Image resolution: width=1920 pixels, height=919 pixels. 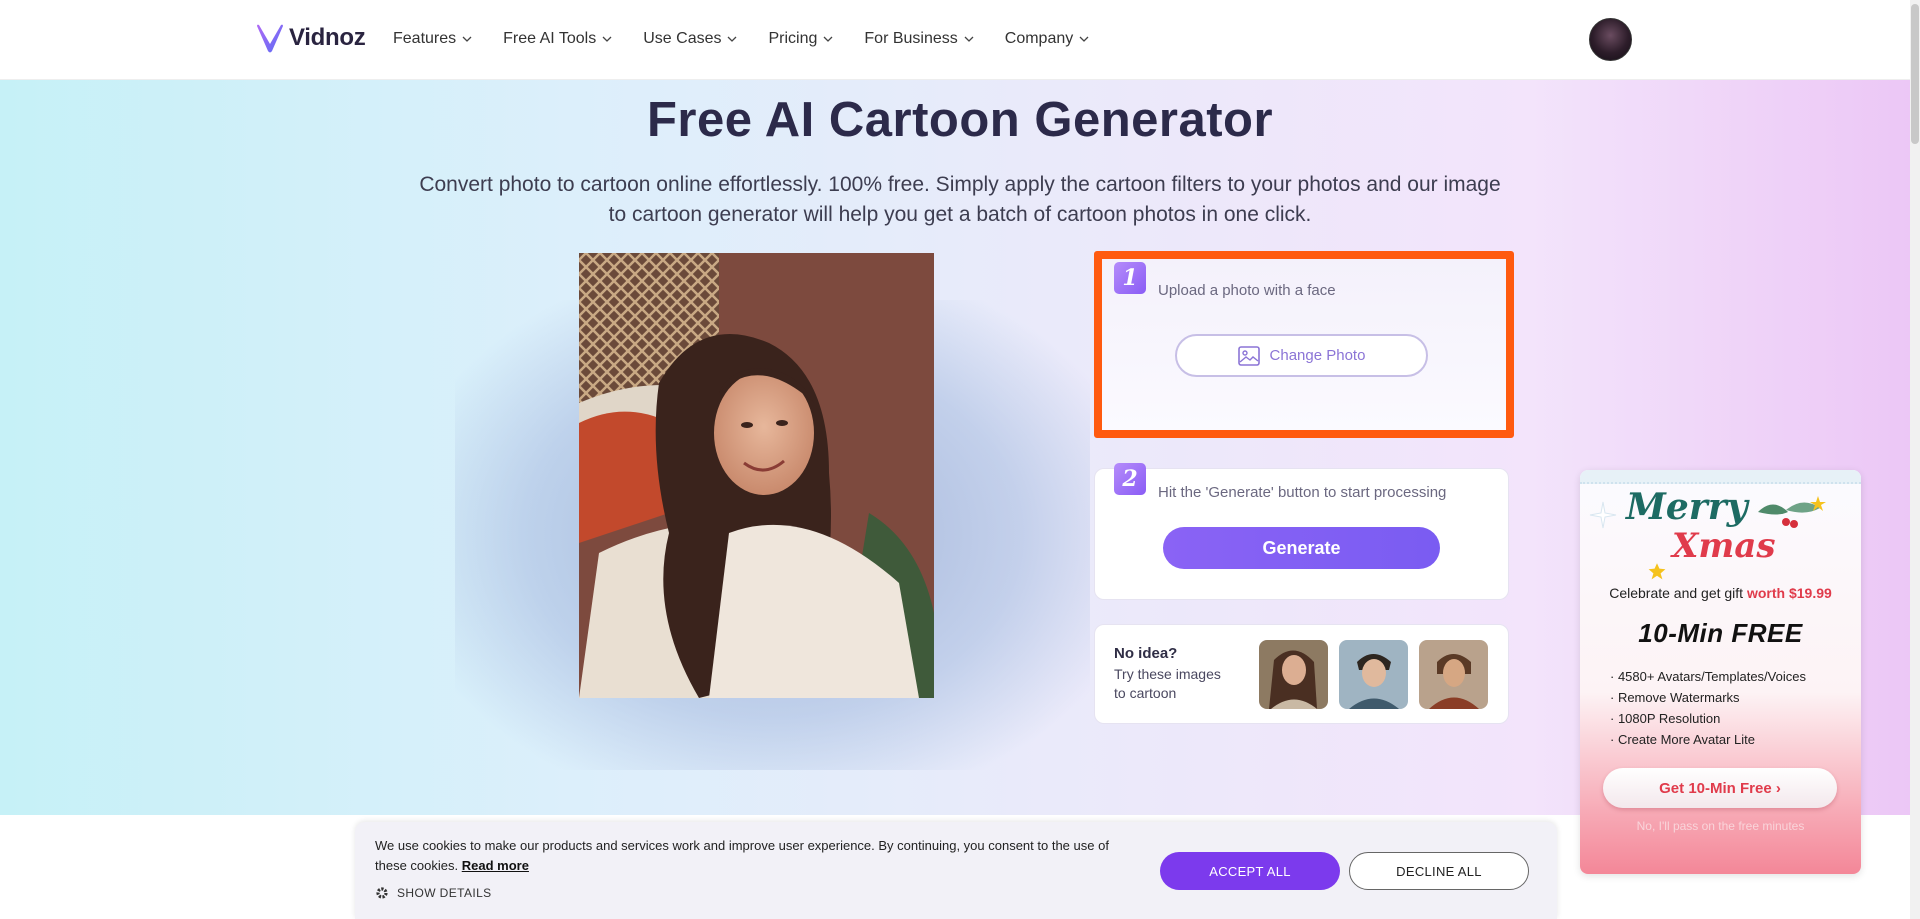 What do you see at coordinates (960, 120) in the screenshot?
I see `page-title: Free AI Cartoon Generator` at bounding box center [960, 120].